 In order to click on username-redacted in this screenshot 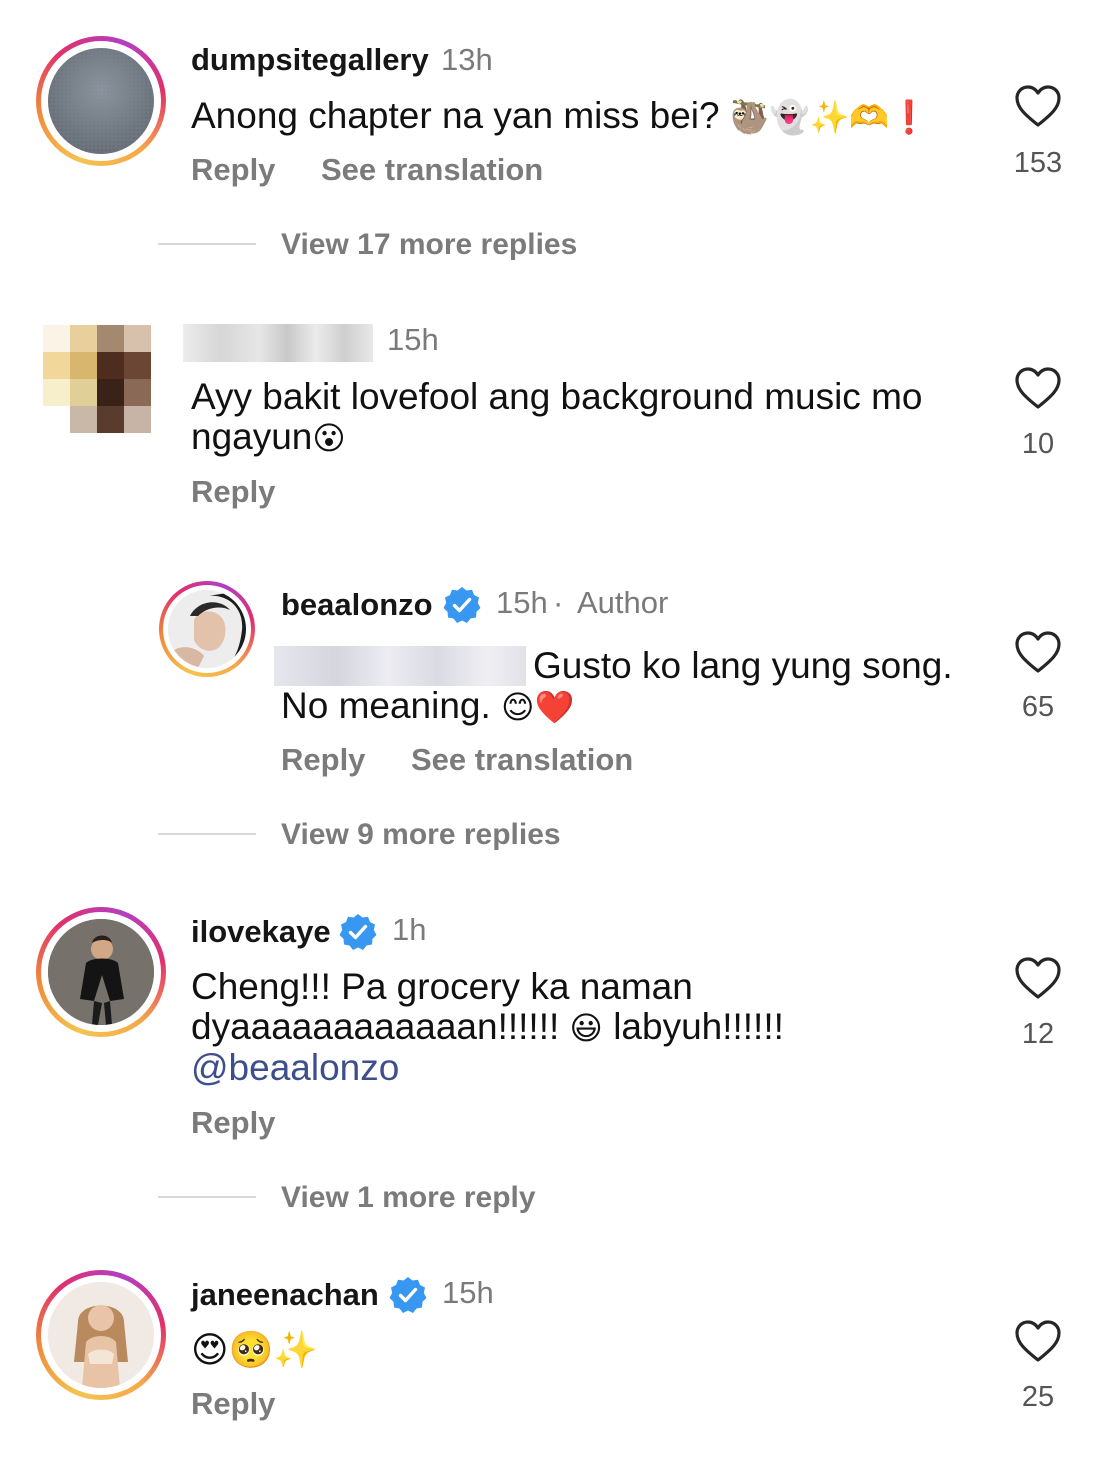, I will do `click(278, 343)`.